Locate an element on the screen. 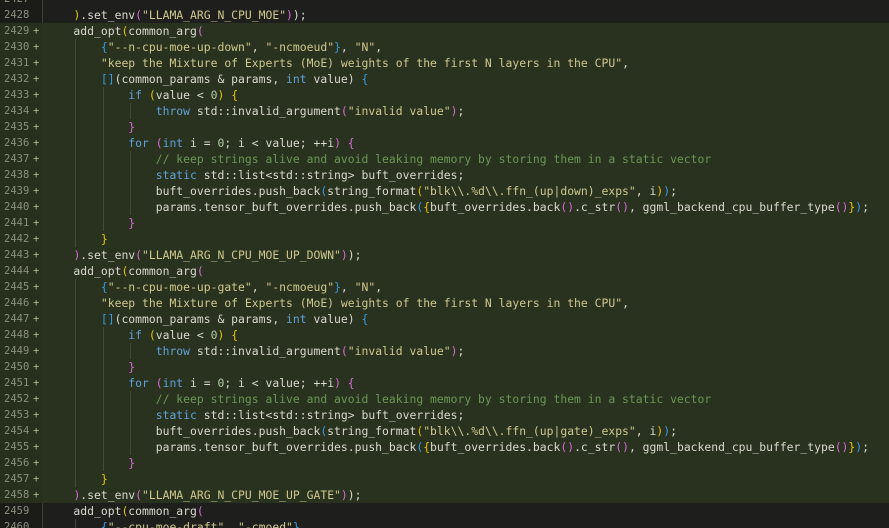 Image resolution: width=889 pixels, height=528 pixels. code-line: 2433 + if (value < 0) { is located at coordinates (444, 95).